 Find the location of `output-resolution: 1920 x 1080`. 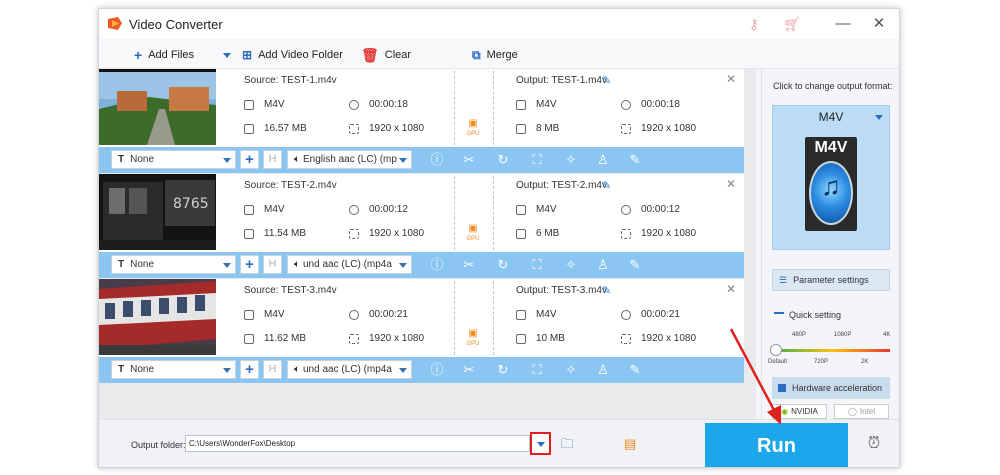

output-resolution: 1920 x 1080 is located at coordinates (658, 338).